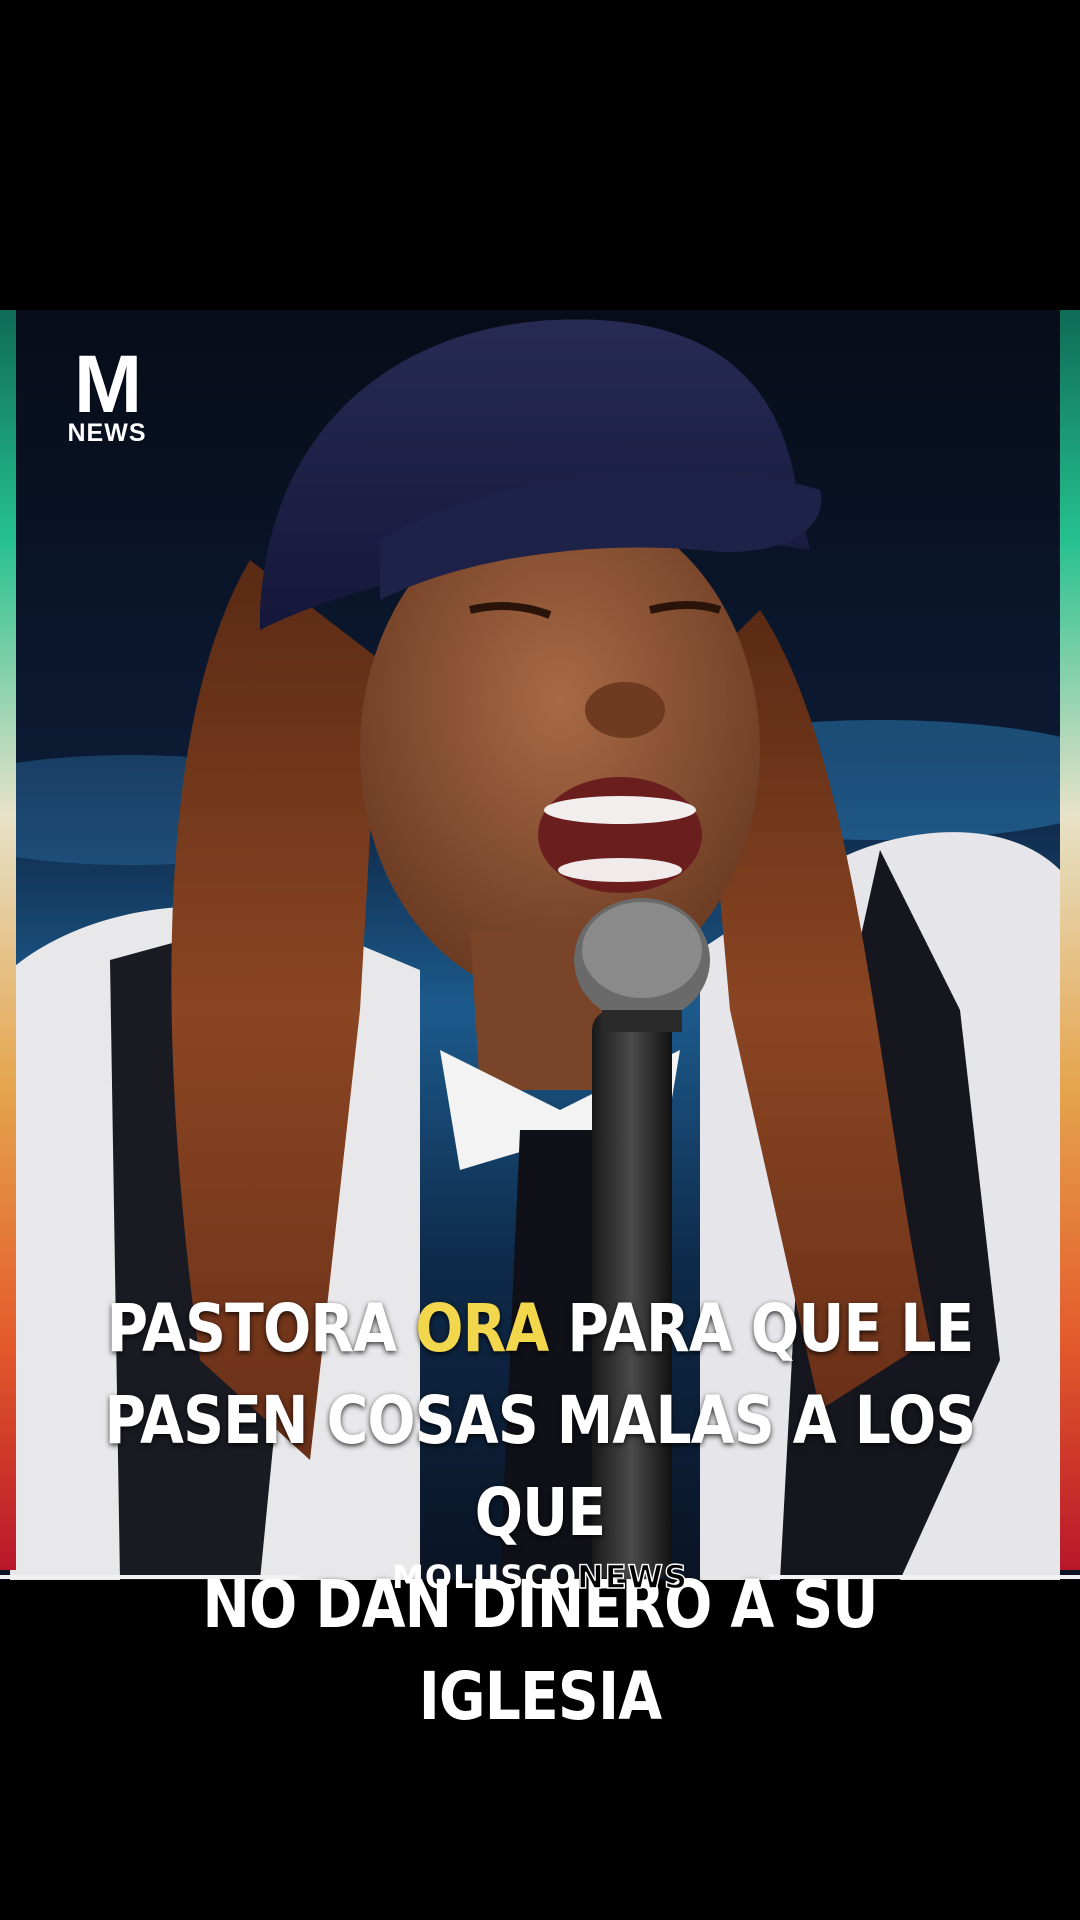 The height and width of the screenshot is (1920, 1080). Describe the element at coordinates (261, 1328) in the screenshot. I see `headline-line-1-pre: PASTORA` at that location.